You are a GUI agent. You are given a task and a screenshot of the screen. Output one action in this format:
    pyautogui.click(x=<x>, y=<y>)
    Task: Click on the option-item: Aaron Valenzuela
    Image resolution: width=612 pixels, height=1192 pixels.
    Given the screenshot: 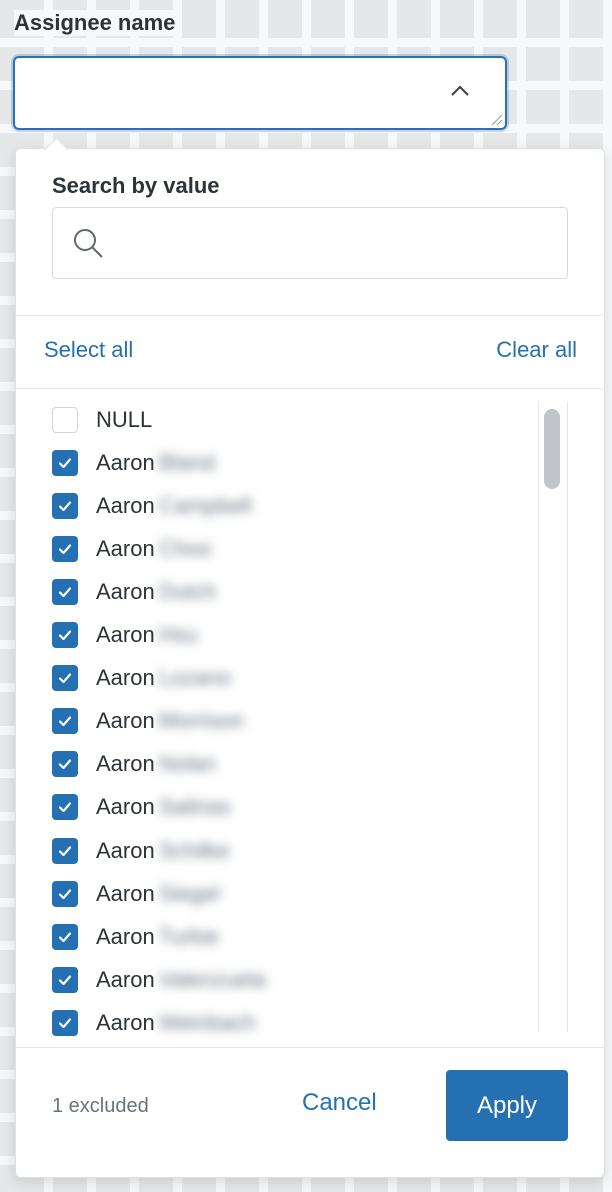 What is the action you would take?
    pyautogui.click(x=159, y=979)
    